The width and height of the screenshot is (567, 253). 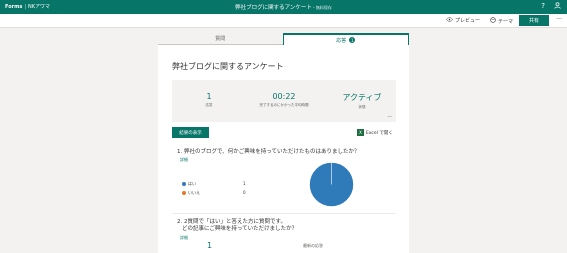 What do you see at coordinates (217, 194) in the screenshot?
I see `legend-item: いいえ 0` at bounding box center [217, 194].